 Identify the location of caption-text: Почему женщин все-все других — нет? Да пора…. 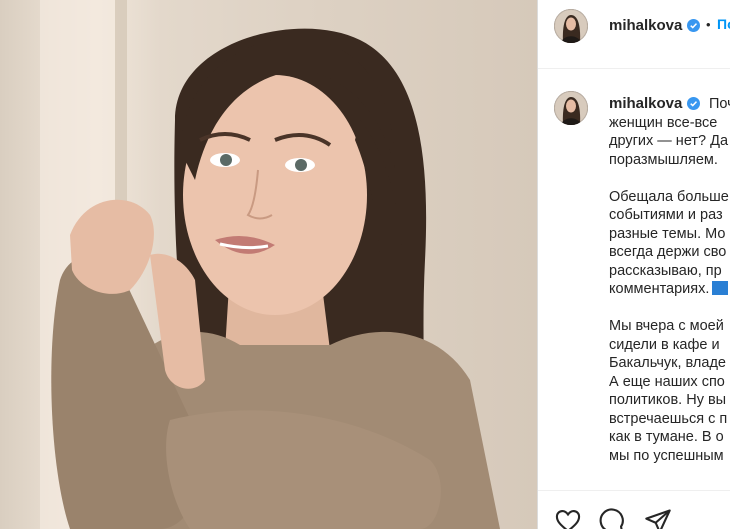
(669, 280).